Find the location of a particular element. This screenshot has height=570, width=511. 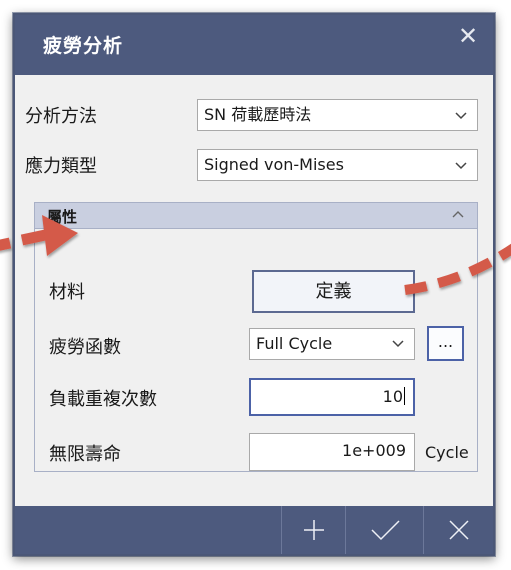

plus-icon is located at coordinates (314, 530).